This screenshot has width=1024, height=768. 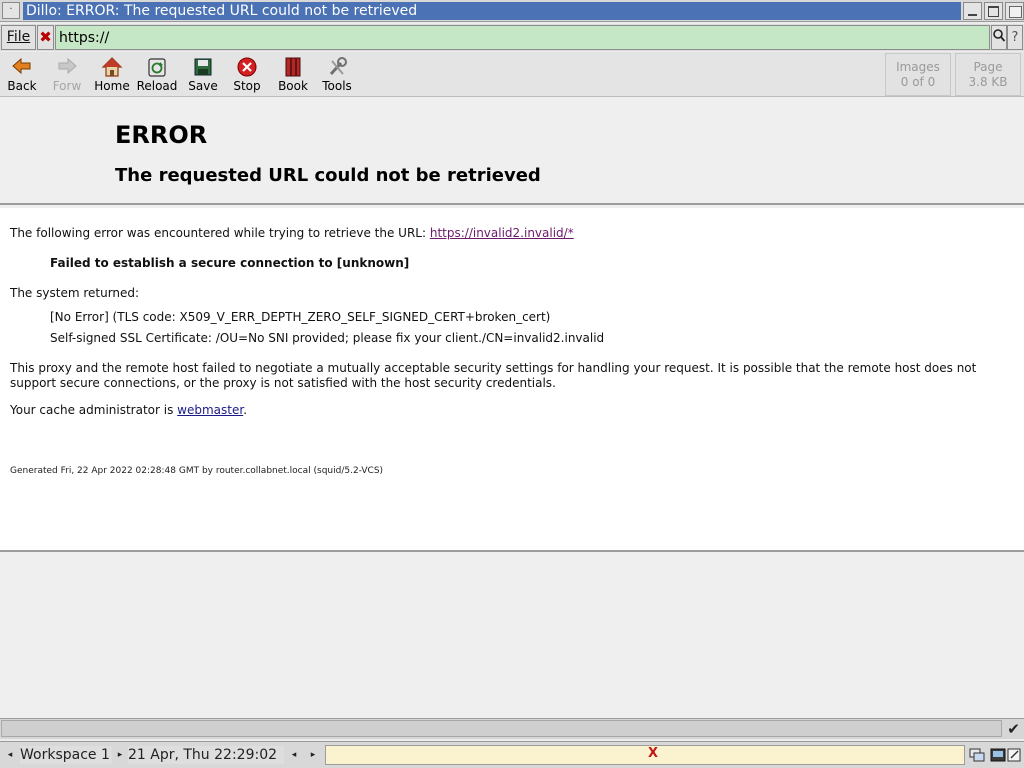 I want to click on page-size-value: 3.8 KB, so click(x=988, y=82).